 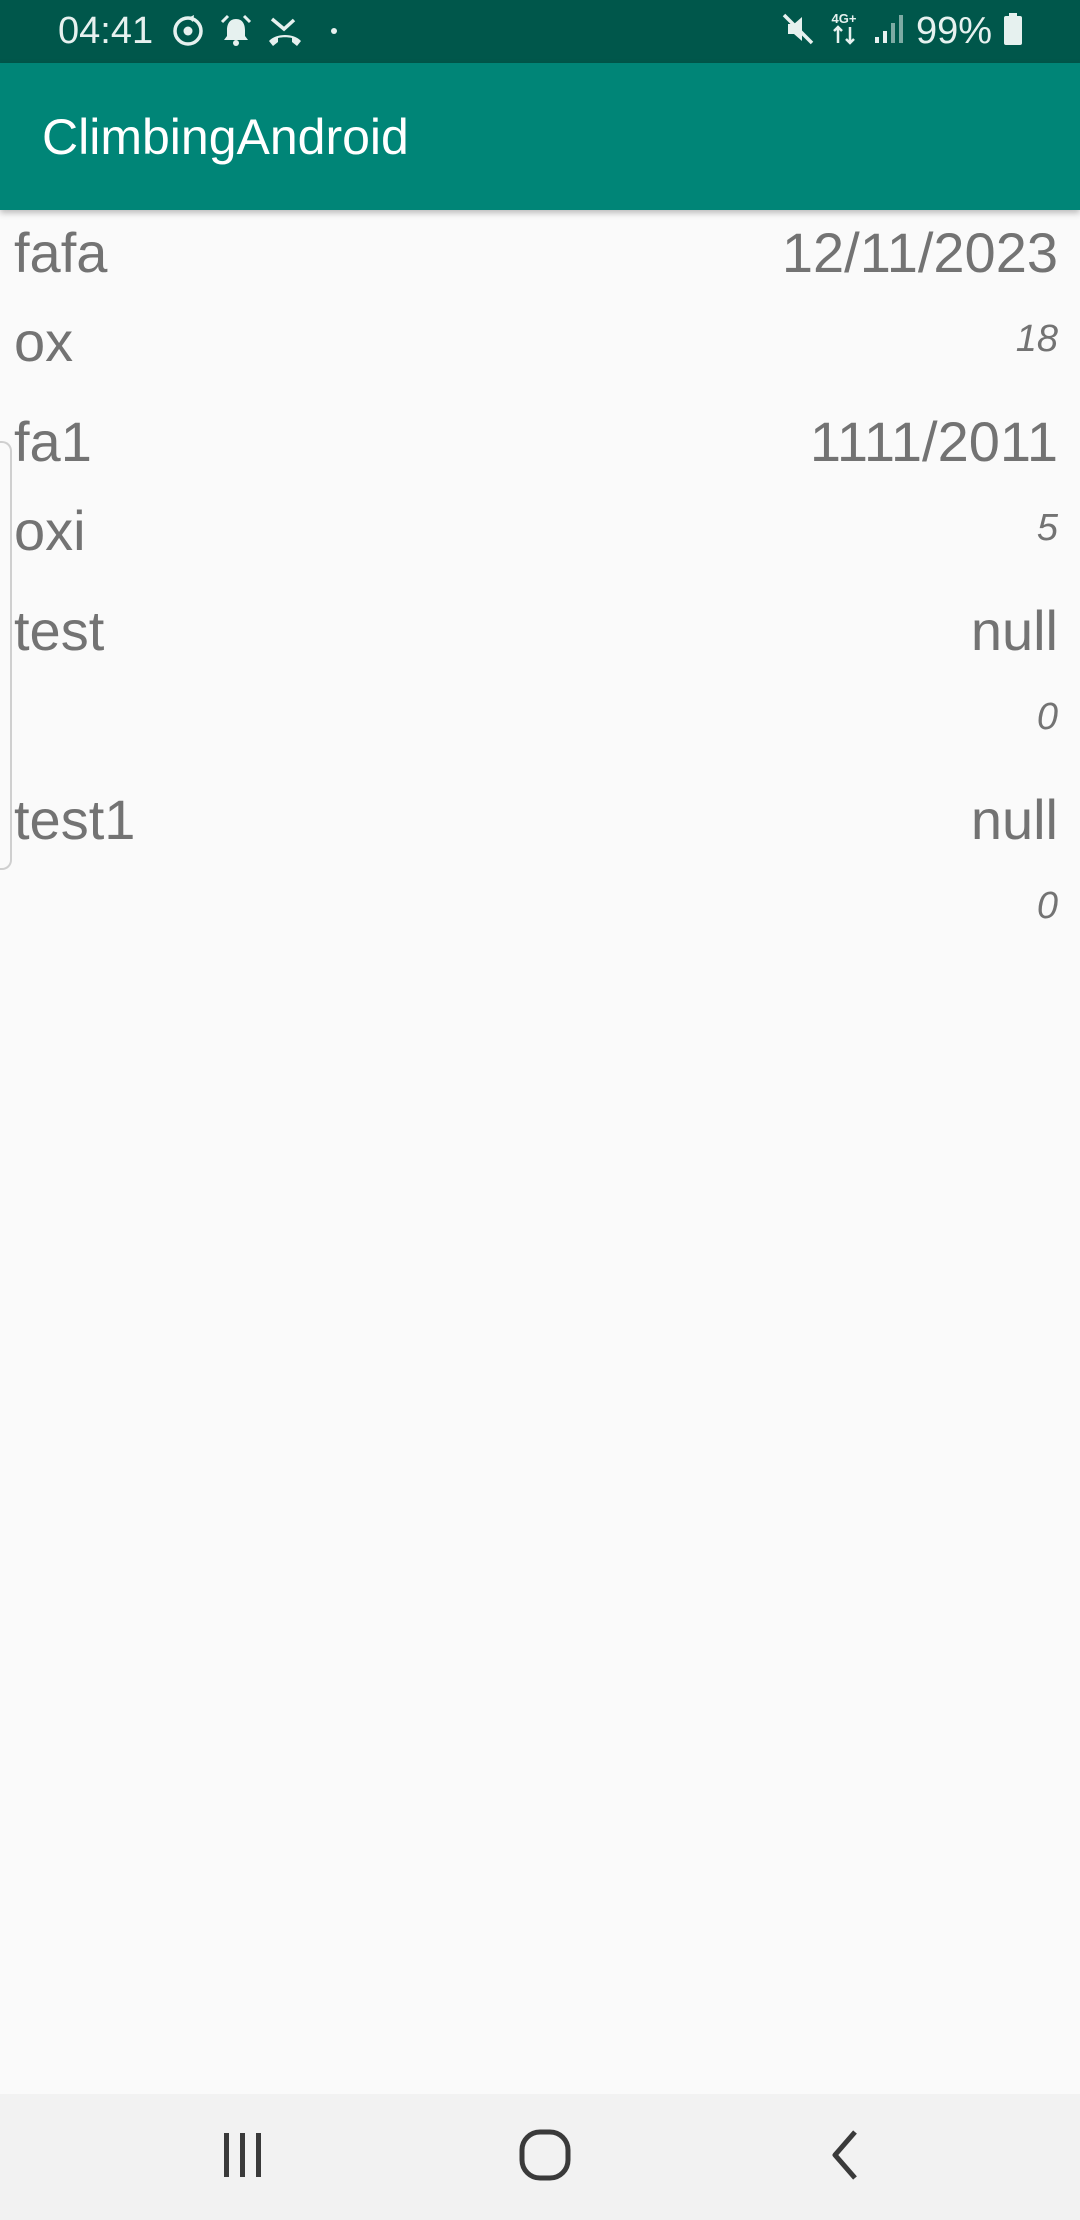 I want to click on edge-panel-handle, so click(x=6, y=655).